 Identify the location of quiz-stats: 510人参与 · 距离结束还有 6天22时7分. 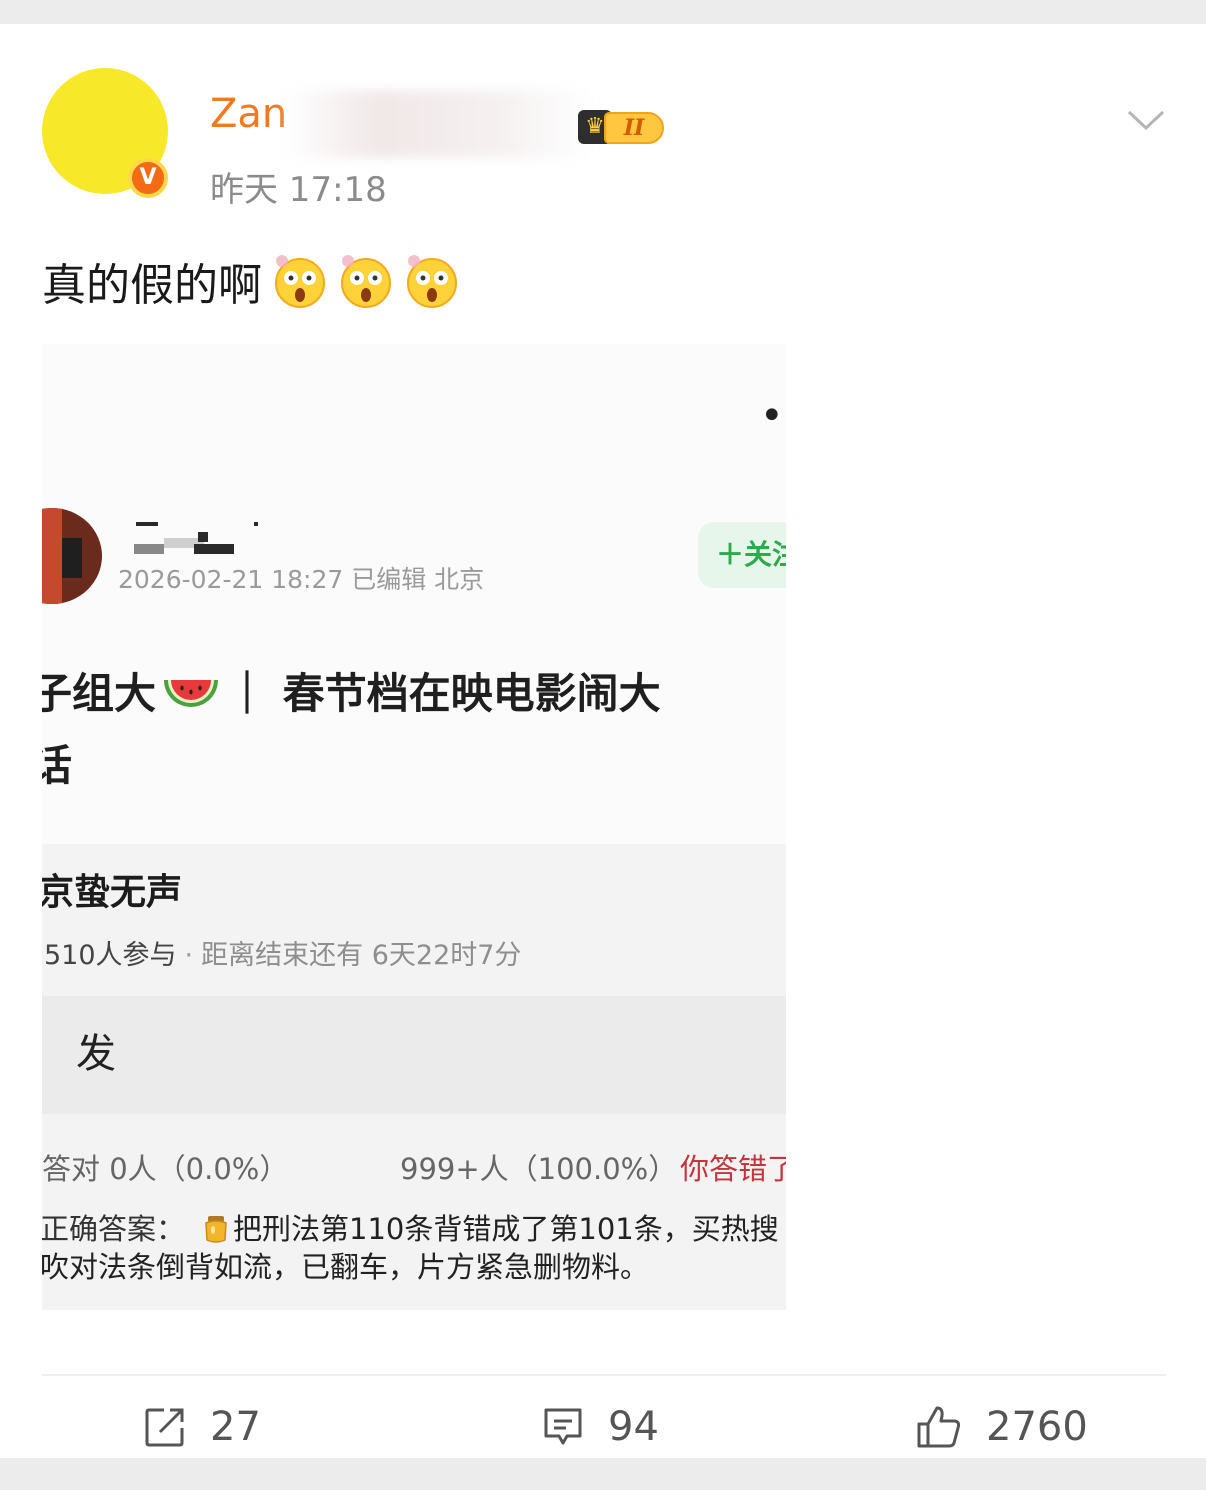
(283, 955).